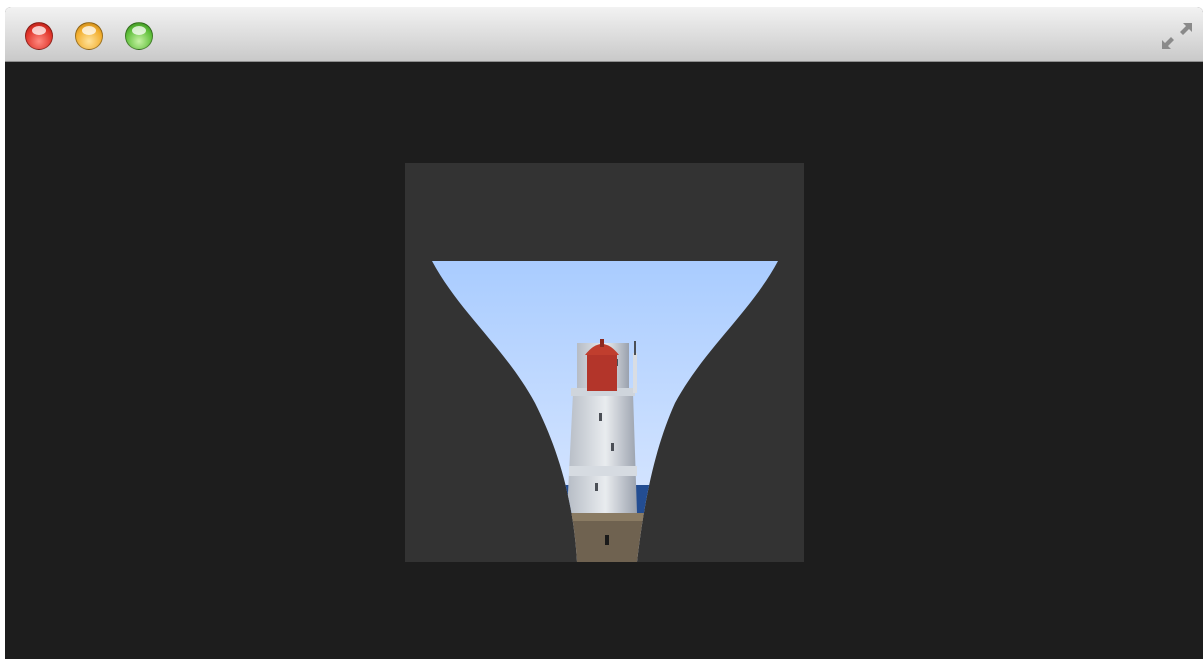 This screenshot has width=1203, height=659. What do you see at coordinates (604, 34) in the screenshot?
I see `title-bar` at bounding box center [604, 34].